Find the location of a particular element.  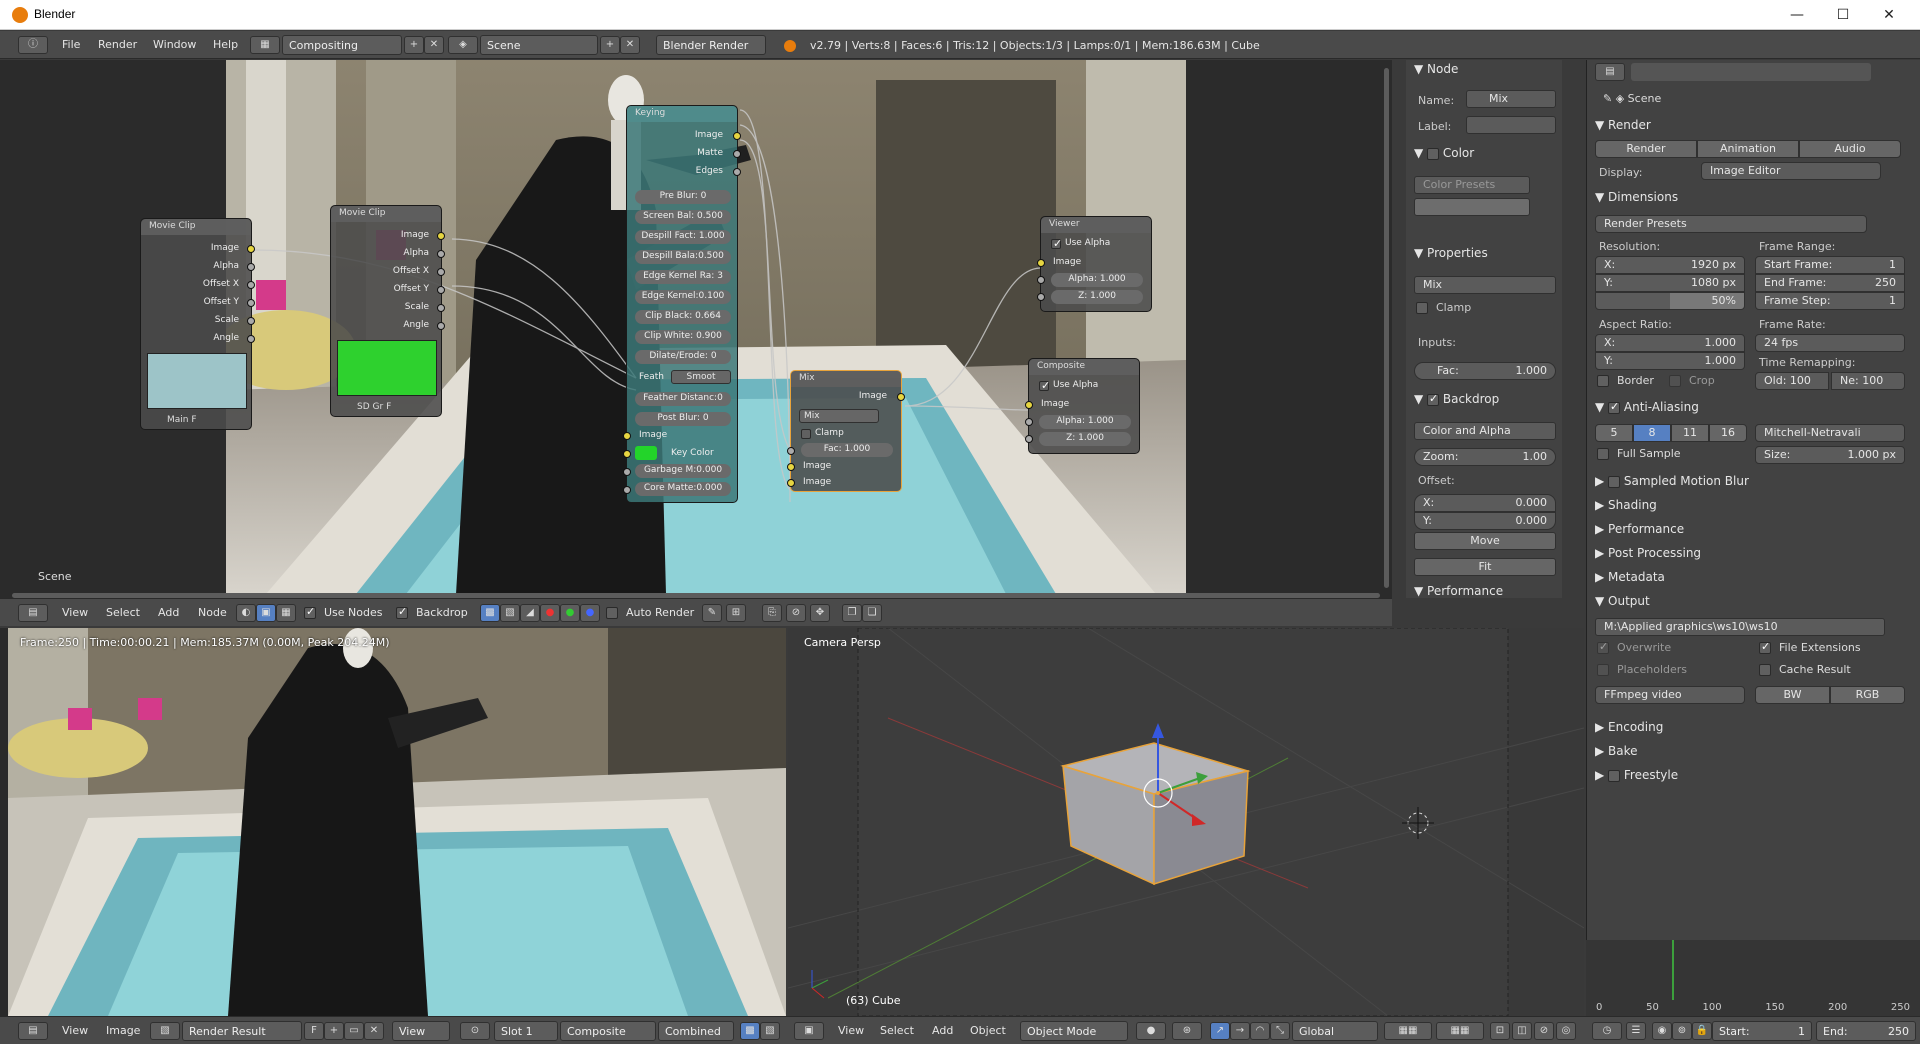

viewport-menu-add: Add is located at coordinates (942, 1030).